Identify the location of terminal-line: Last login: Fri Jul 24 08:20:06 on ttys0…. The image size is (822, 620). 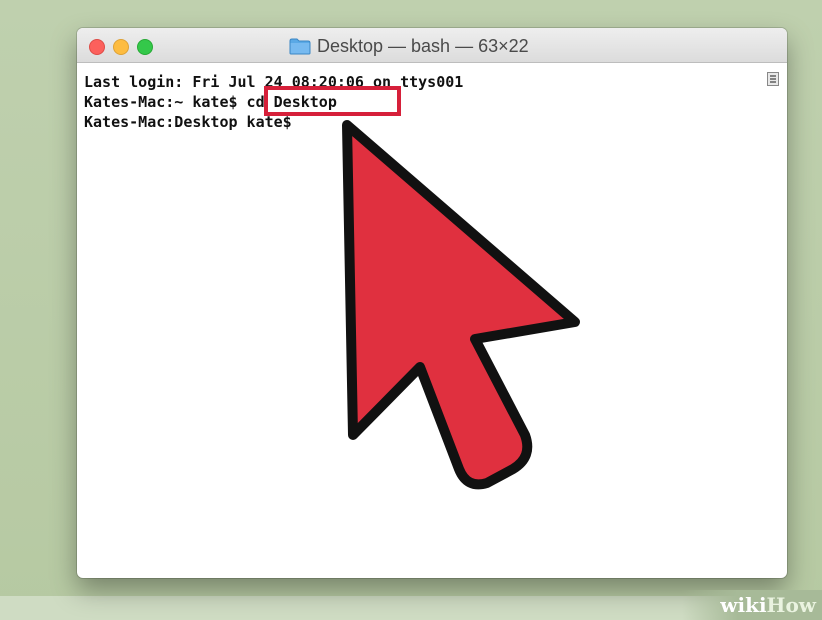
(274, 82).